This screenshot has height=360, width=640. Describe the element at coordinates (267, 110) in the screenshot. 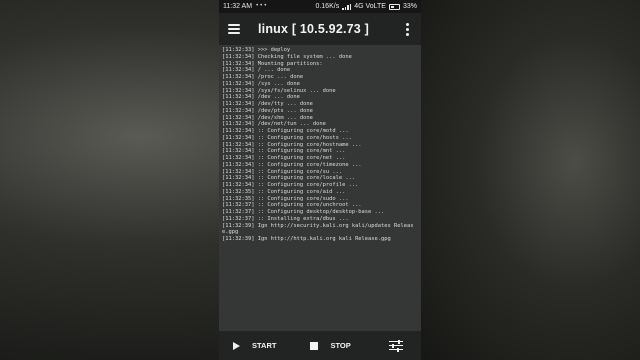

I see `console-line: [11:32:34] /dev/pts ... done` at that location.